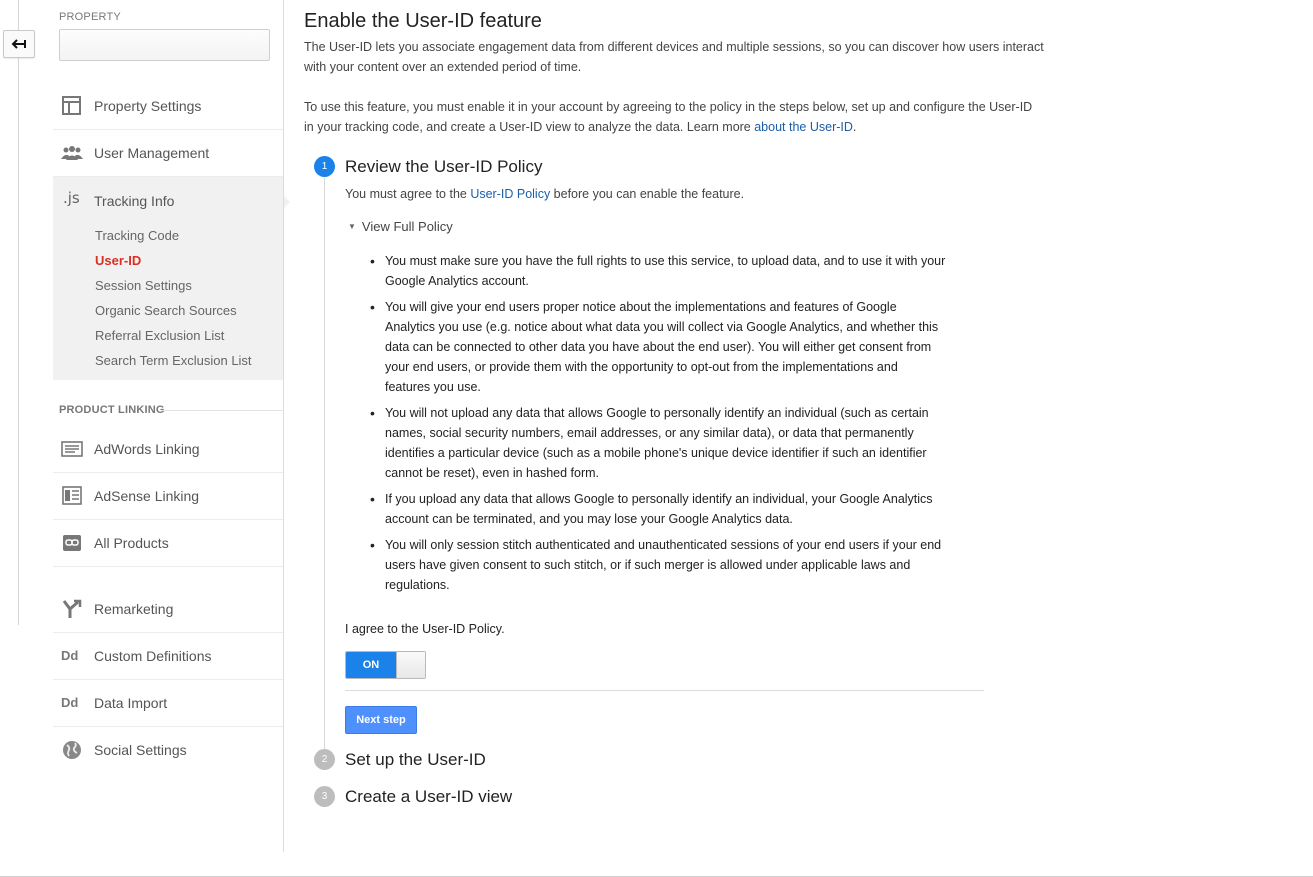 This screenshot has width=1313, height=877. I want to click on back-arrow-icon, so click(18, 44).